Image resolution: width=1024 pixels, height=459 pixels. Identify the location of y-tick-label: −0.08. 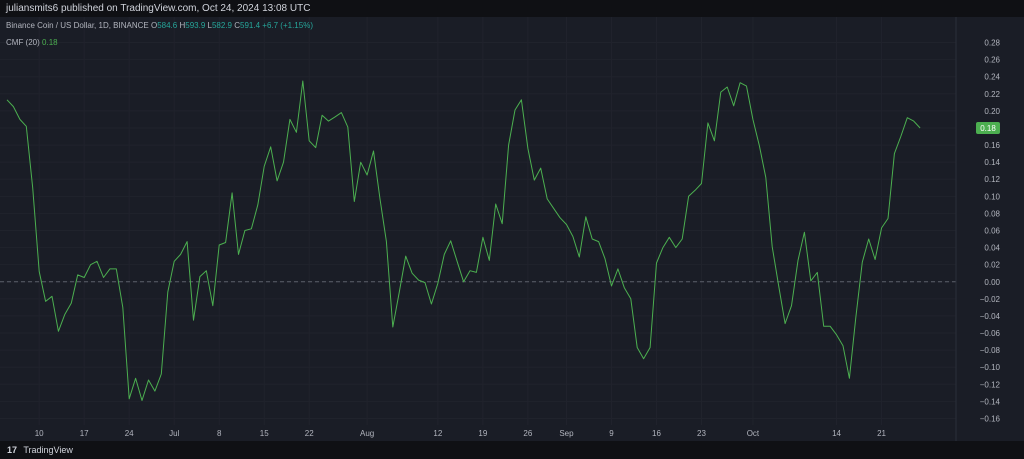
(990, 350).